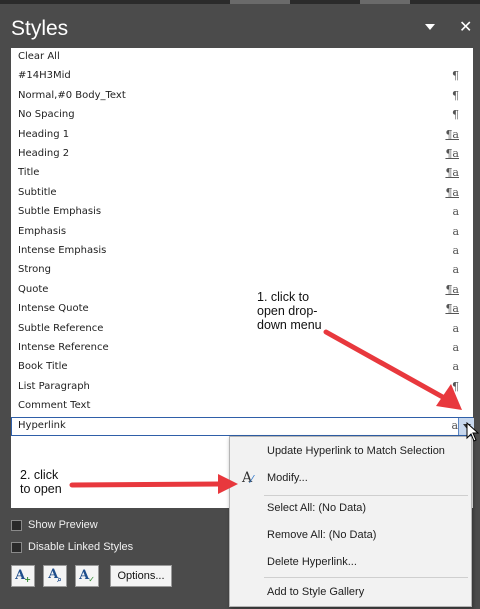 The width and height of the screenshot is (480, 609). What do you see at coordinates (63, 525) in the screenshot?
I see `checkbox-label: Show Preview` at bounding box center [63, 525].